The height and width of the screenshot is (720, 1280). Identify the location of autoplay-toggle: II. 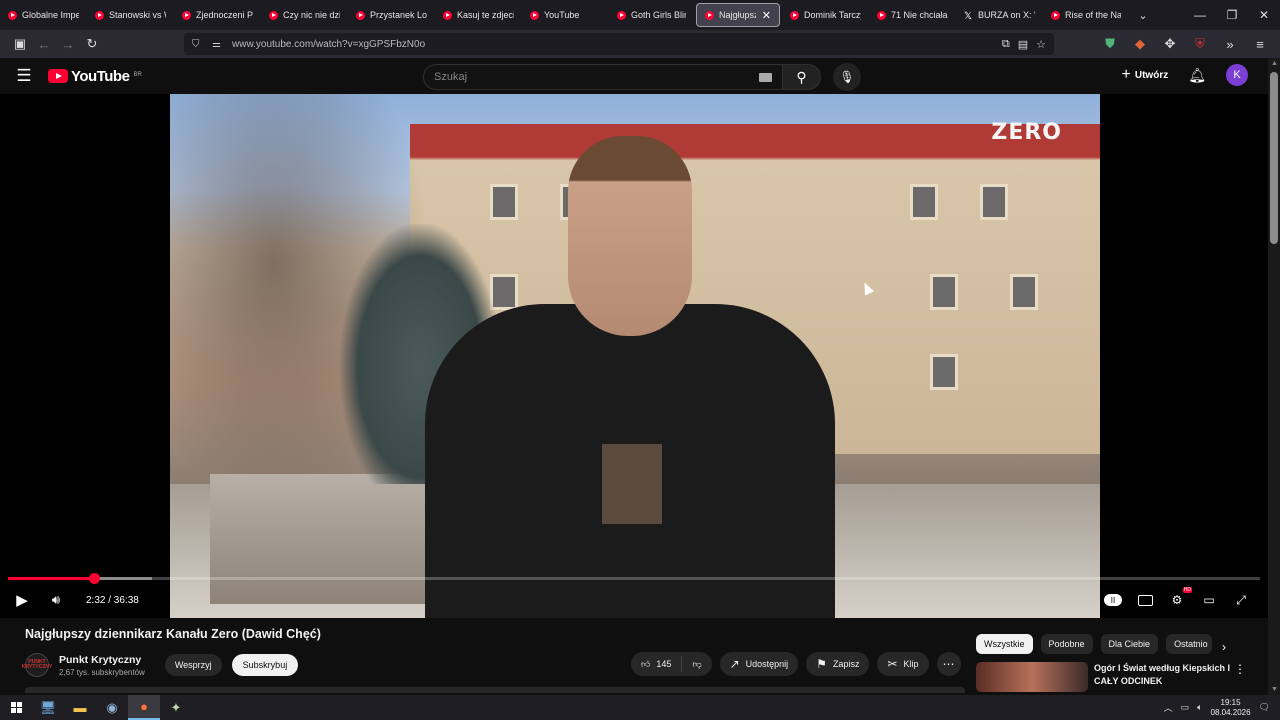
(1113, 600).